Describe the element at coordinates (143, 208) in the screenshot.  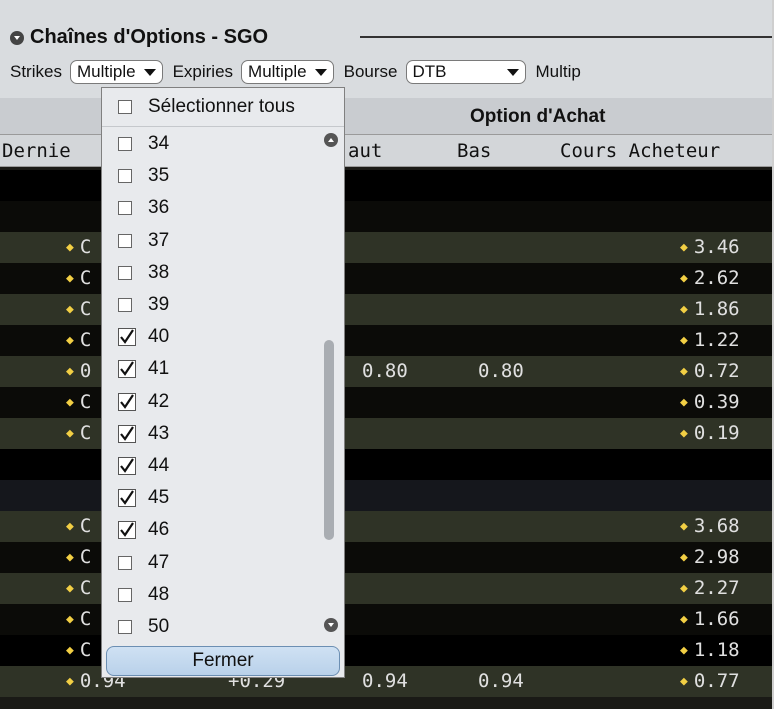
I see `strike-option-36: 36` at that location.